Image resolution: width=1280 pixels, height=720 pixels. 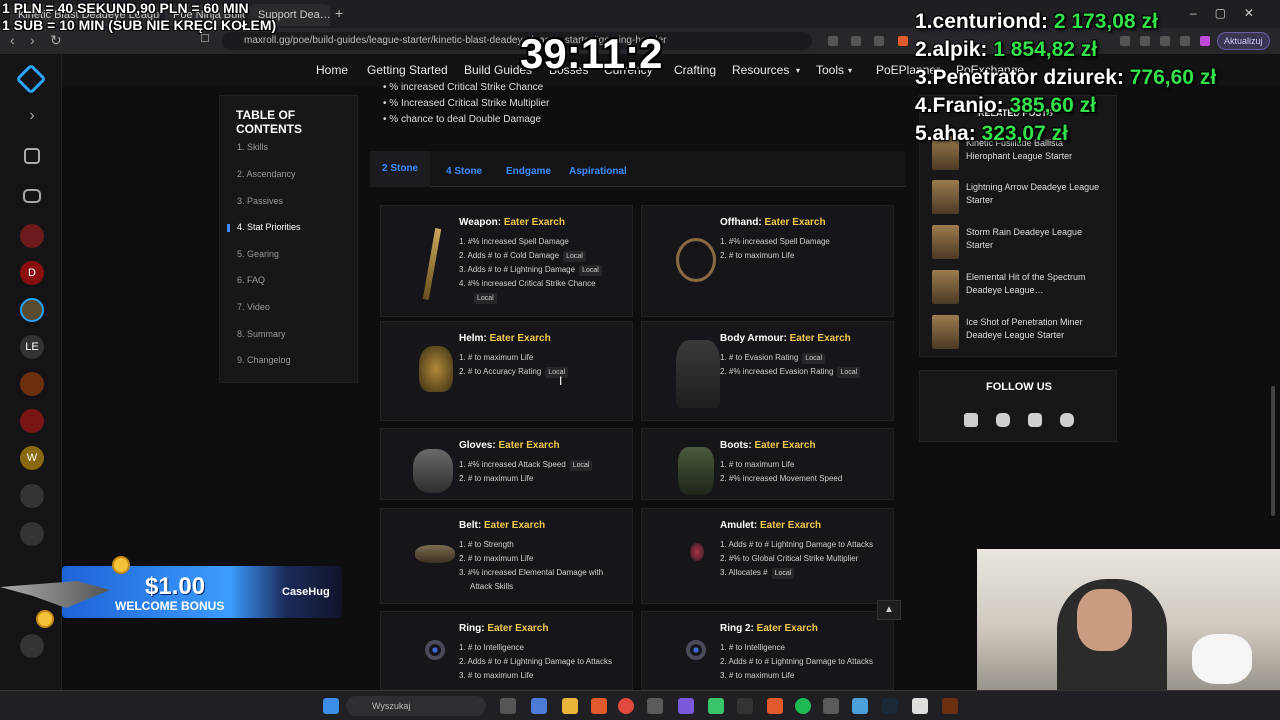 What do you see at coordinates (530, 256) in the screenshot?
I see `mod-item: 2. Adds # to # Cold Damage Local` at bounding box center [530, 256].